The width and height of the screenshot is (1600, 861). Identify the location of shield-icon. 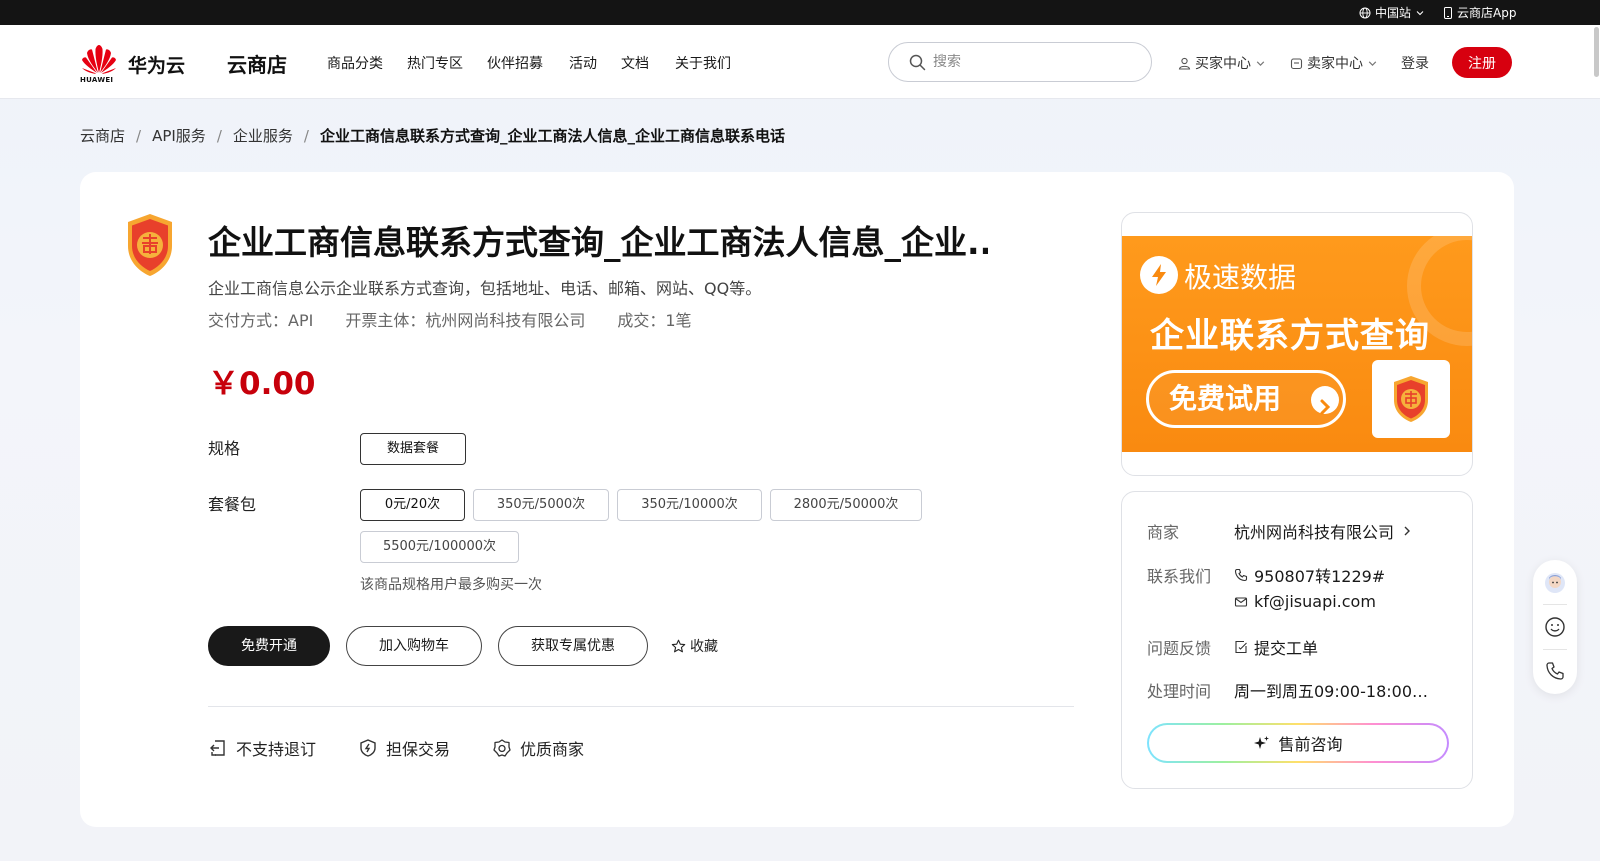
(1411, 399).